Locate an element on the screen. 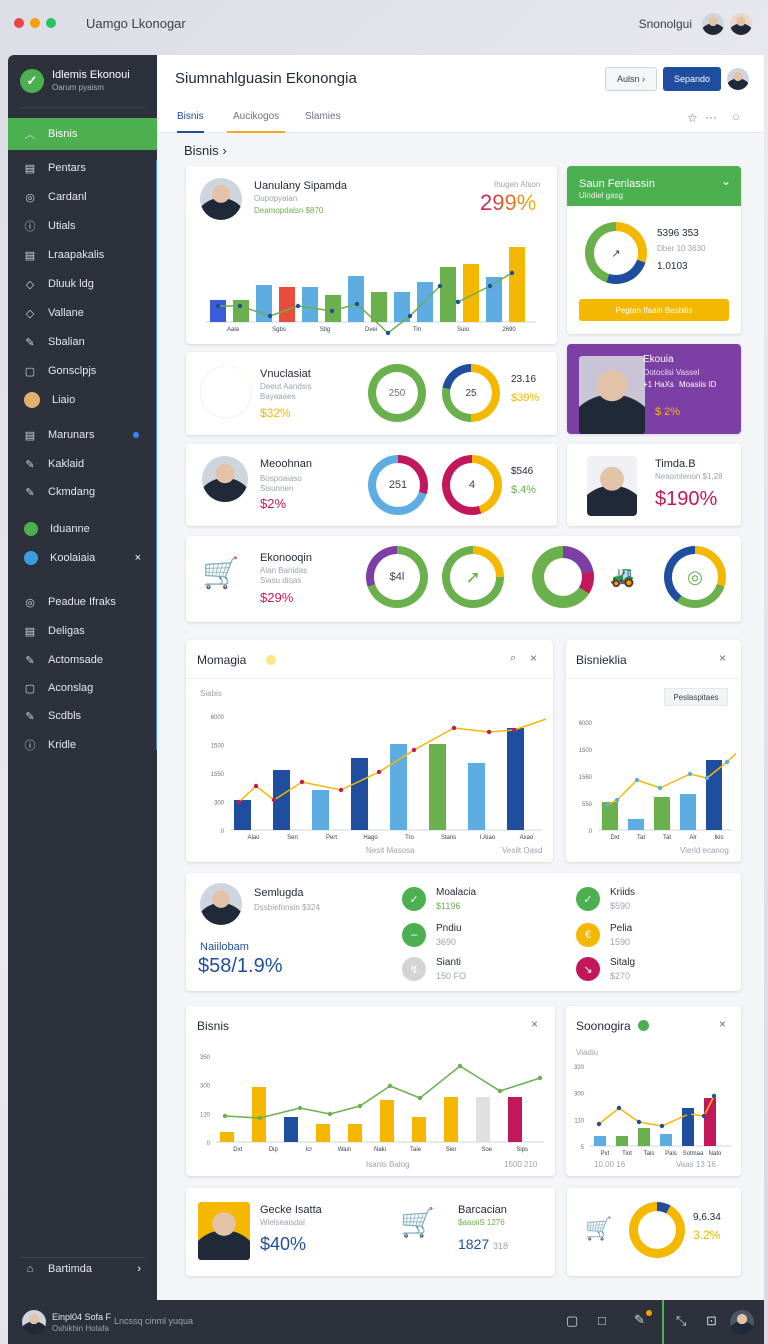  status-avatar is located at coordinates (34, 1322).